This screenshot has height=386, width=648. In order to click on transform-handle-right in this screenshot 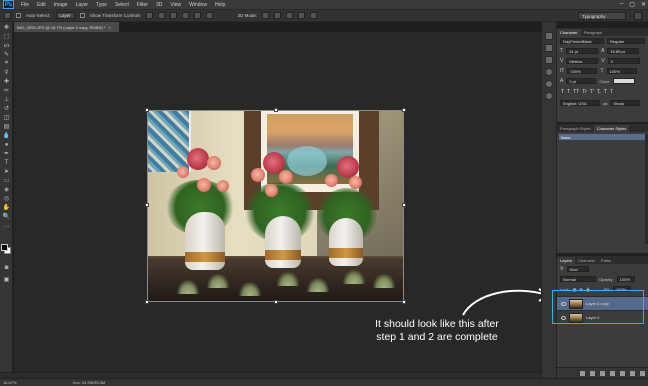, I will do `click(404, 205)`.